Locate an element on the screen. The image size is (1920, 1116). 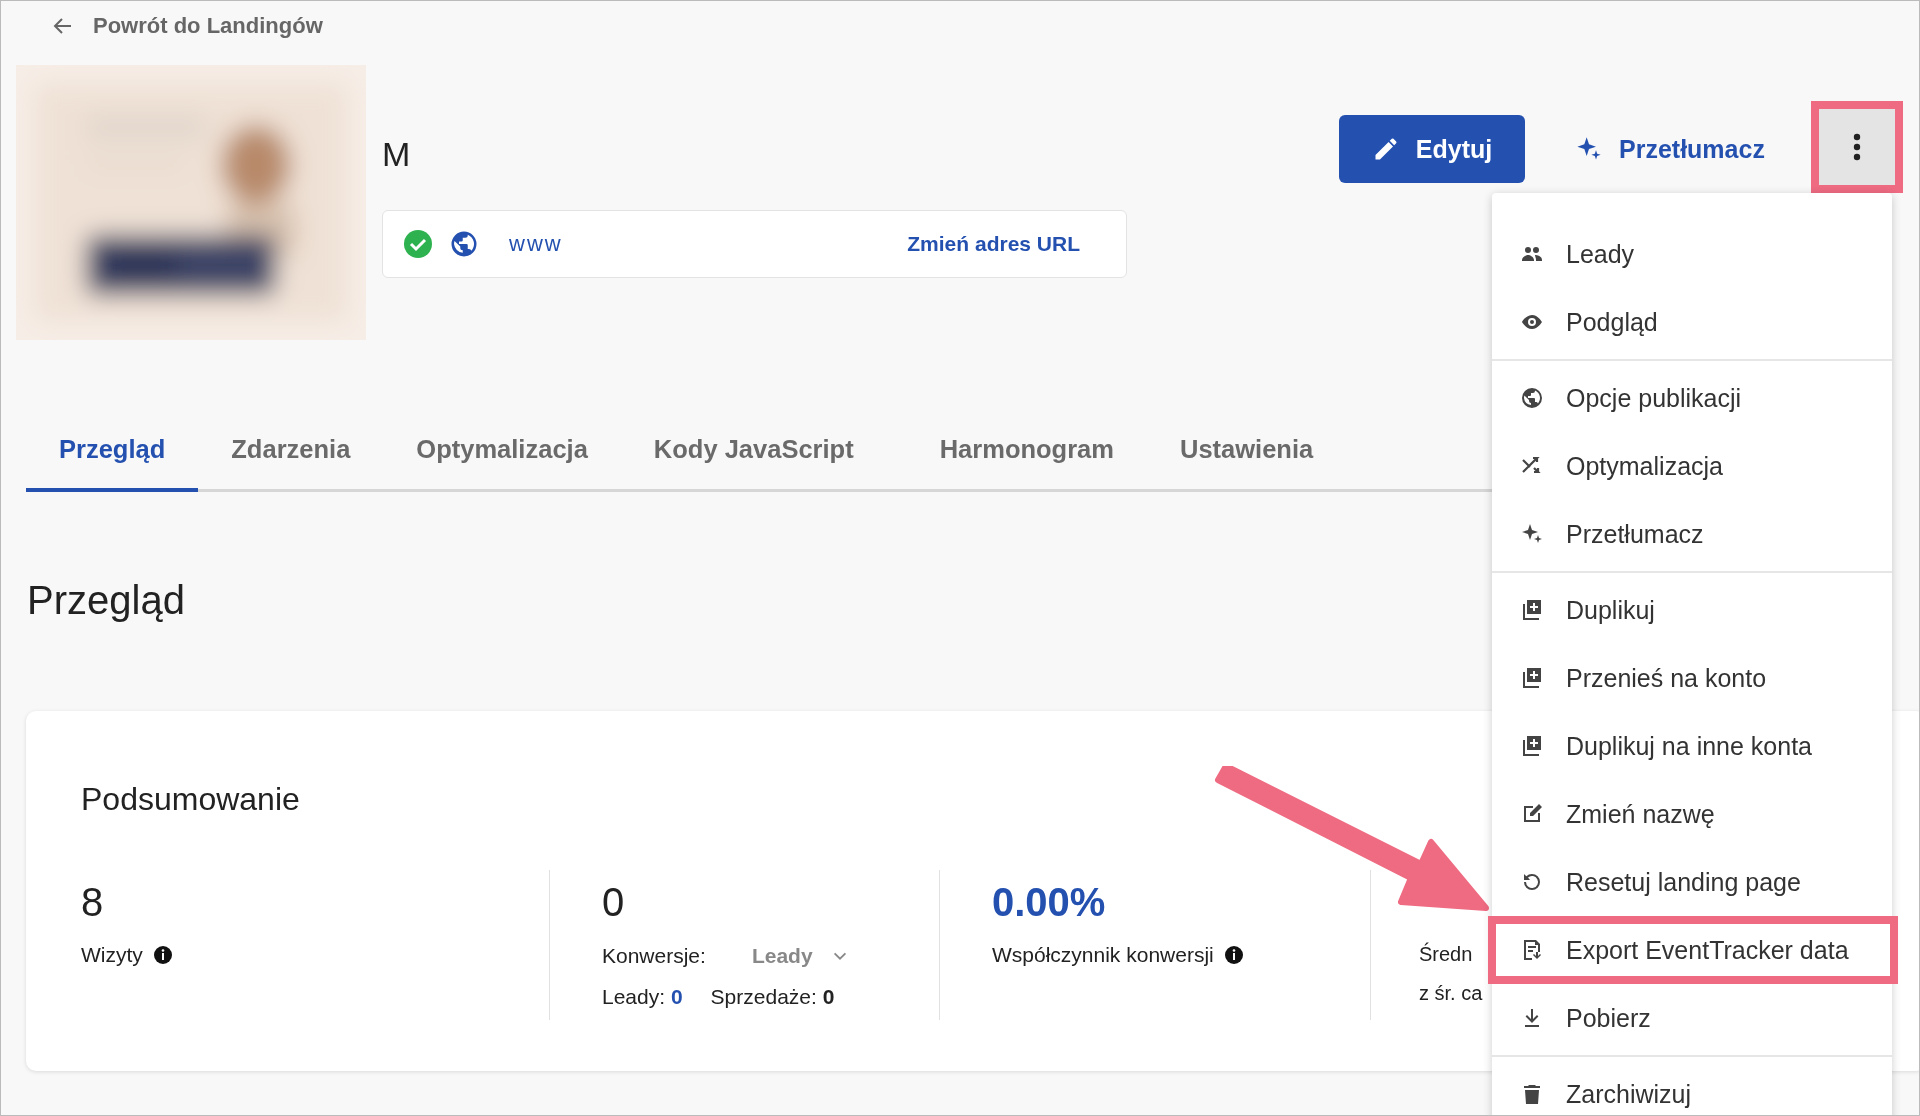
stat-sublabel: z śr. ca is located at coordinates (1451, 993).